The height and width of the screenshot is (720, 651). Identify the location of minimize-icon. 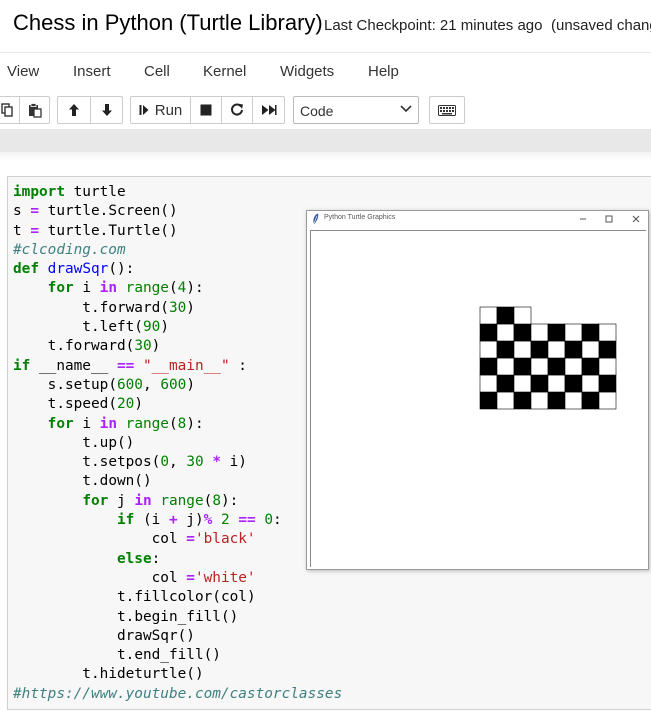
(583, 219).